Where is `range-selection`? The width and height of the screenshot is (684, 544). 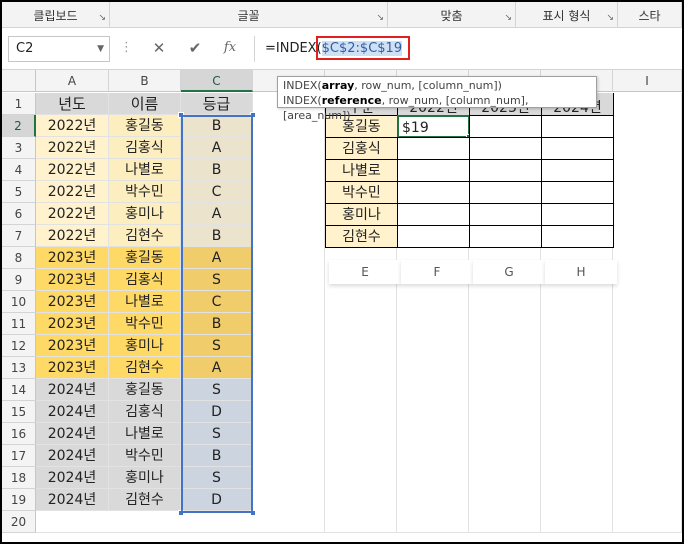
range-selection is located at coordinates (217, 314).